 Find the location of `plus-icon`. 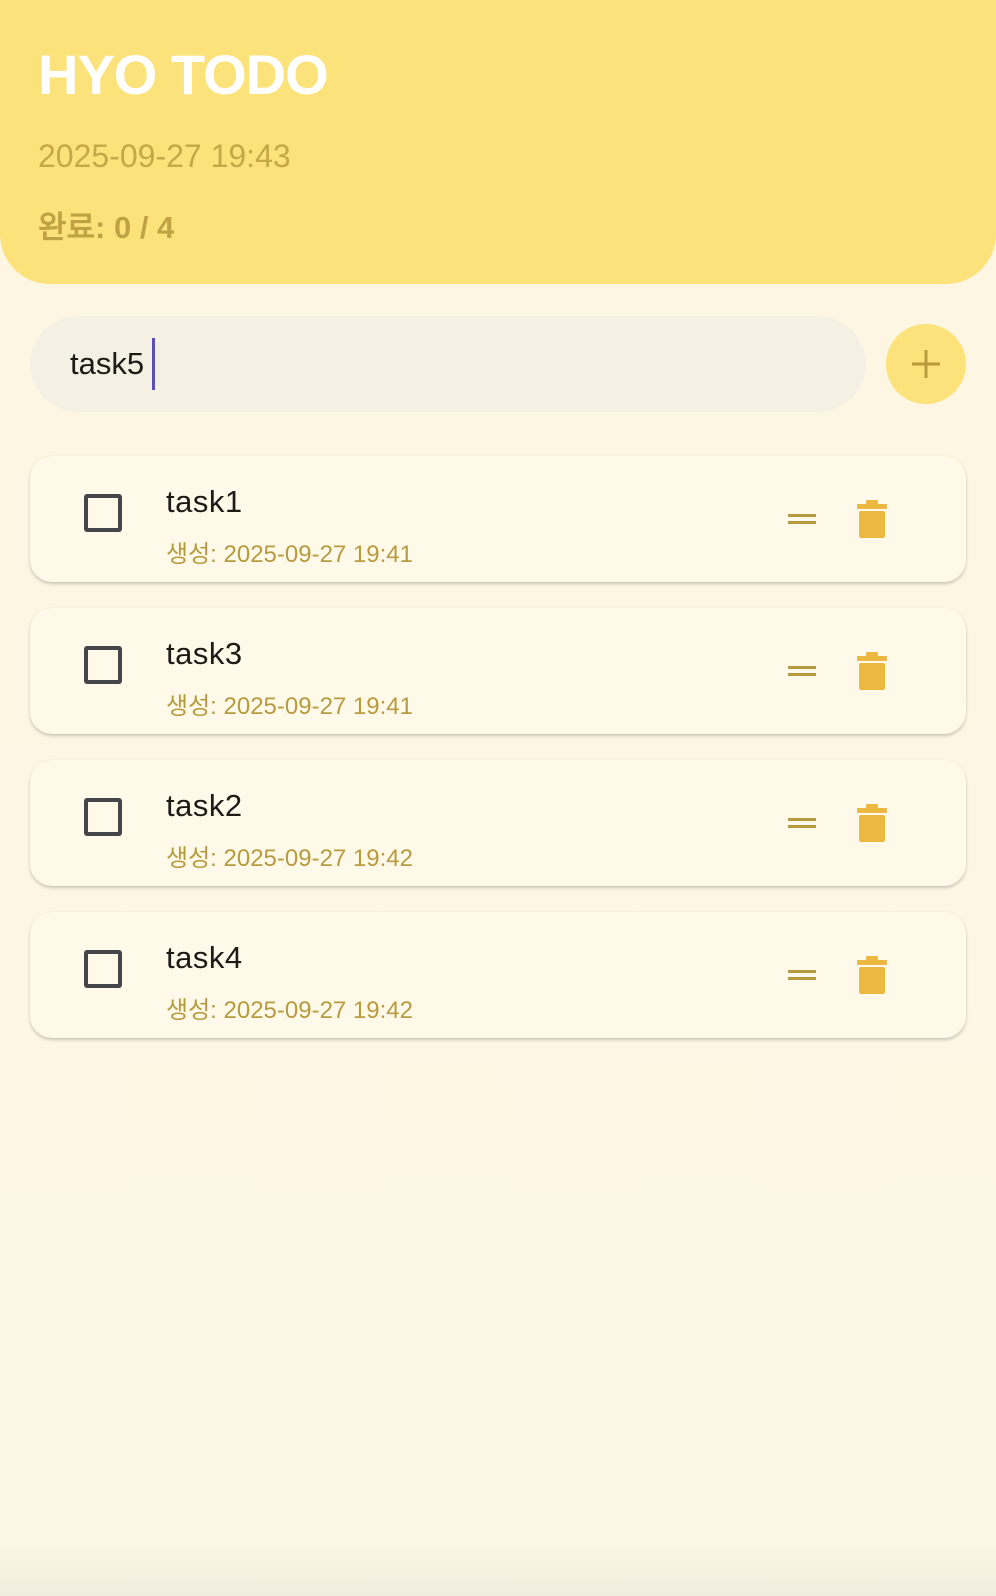

plus-icon is located at coordinates (926, 364).